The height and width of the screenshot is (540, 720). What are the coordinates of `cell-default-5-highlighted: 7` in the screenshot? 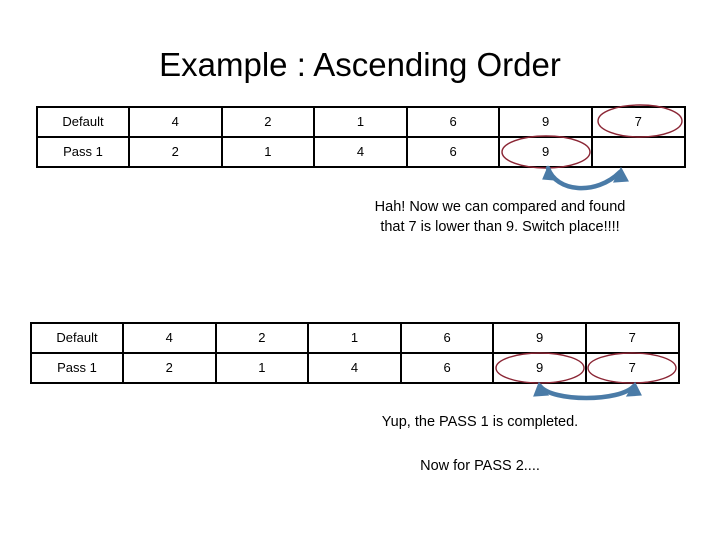 It's located at (638, 122).